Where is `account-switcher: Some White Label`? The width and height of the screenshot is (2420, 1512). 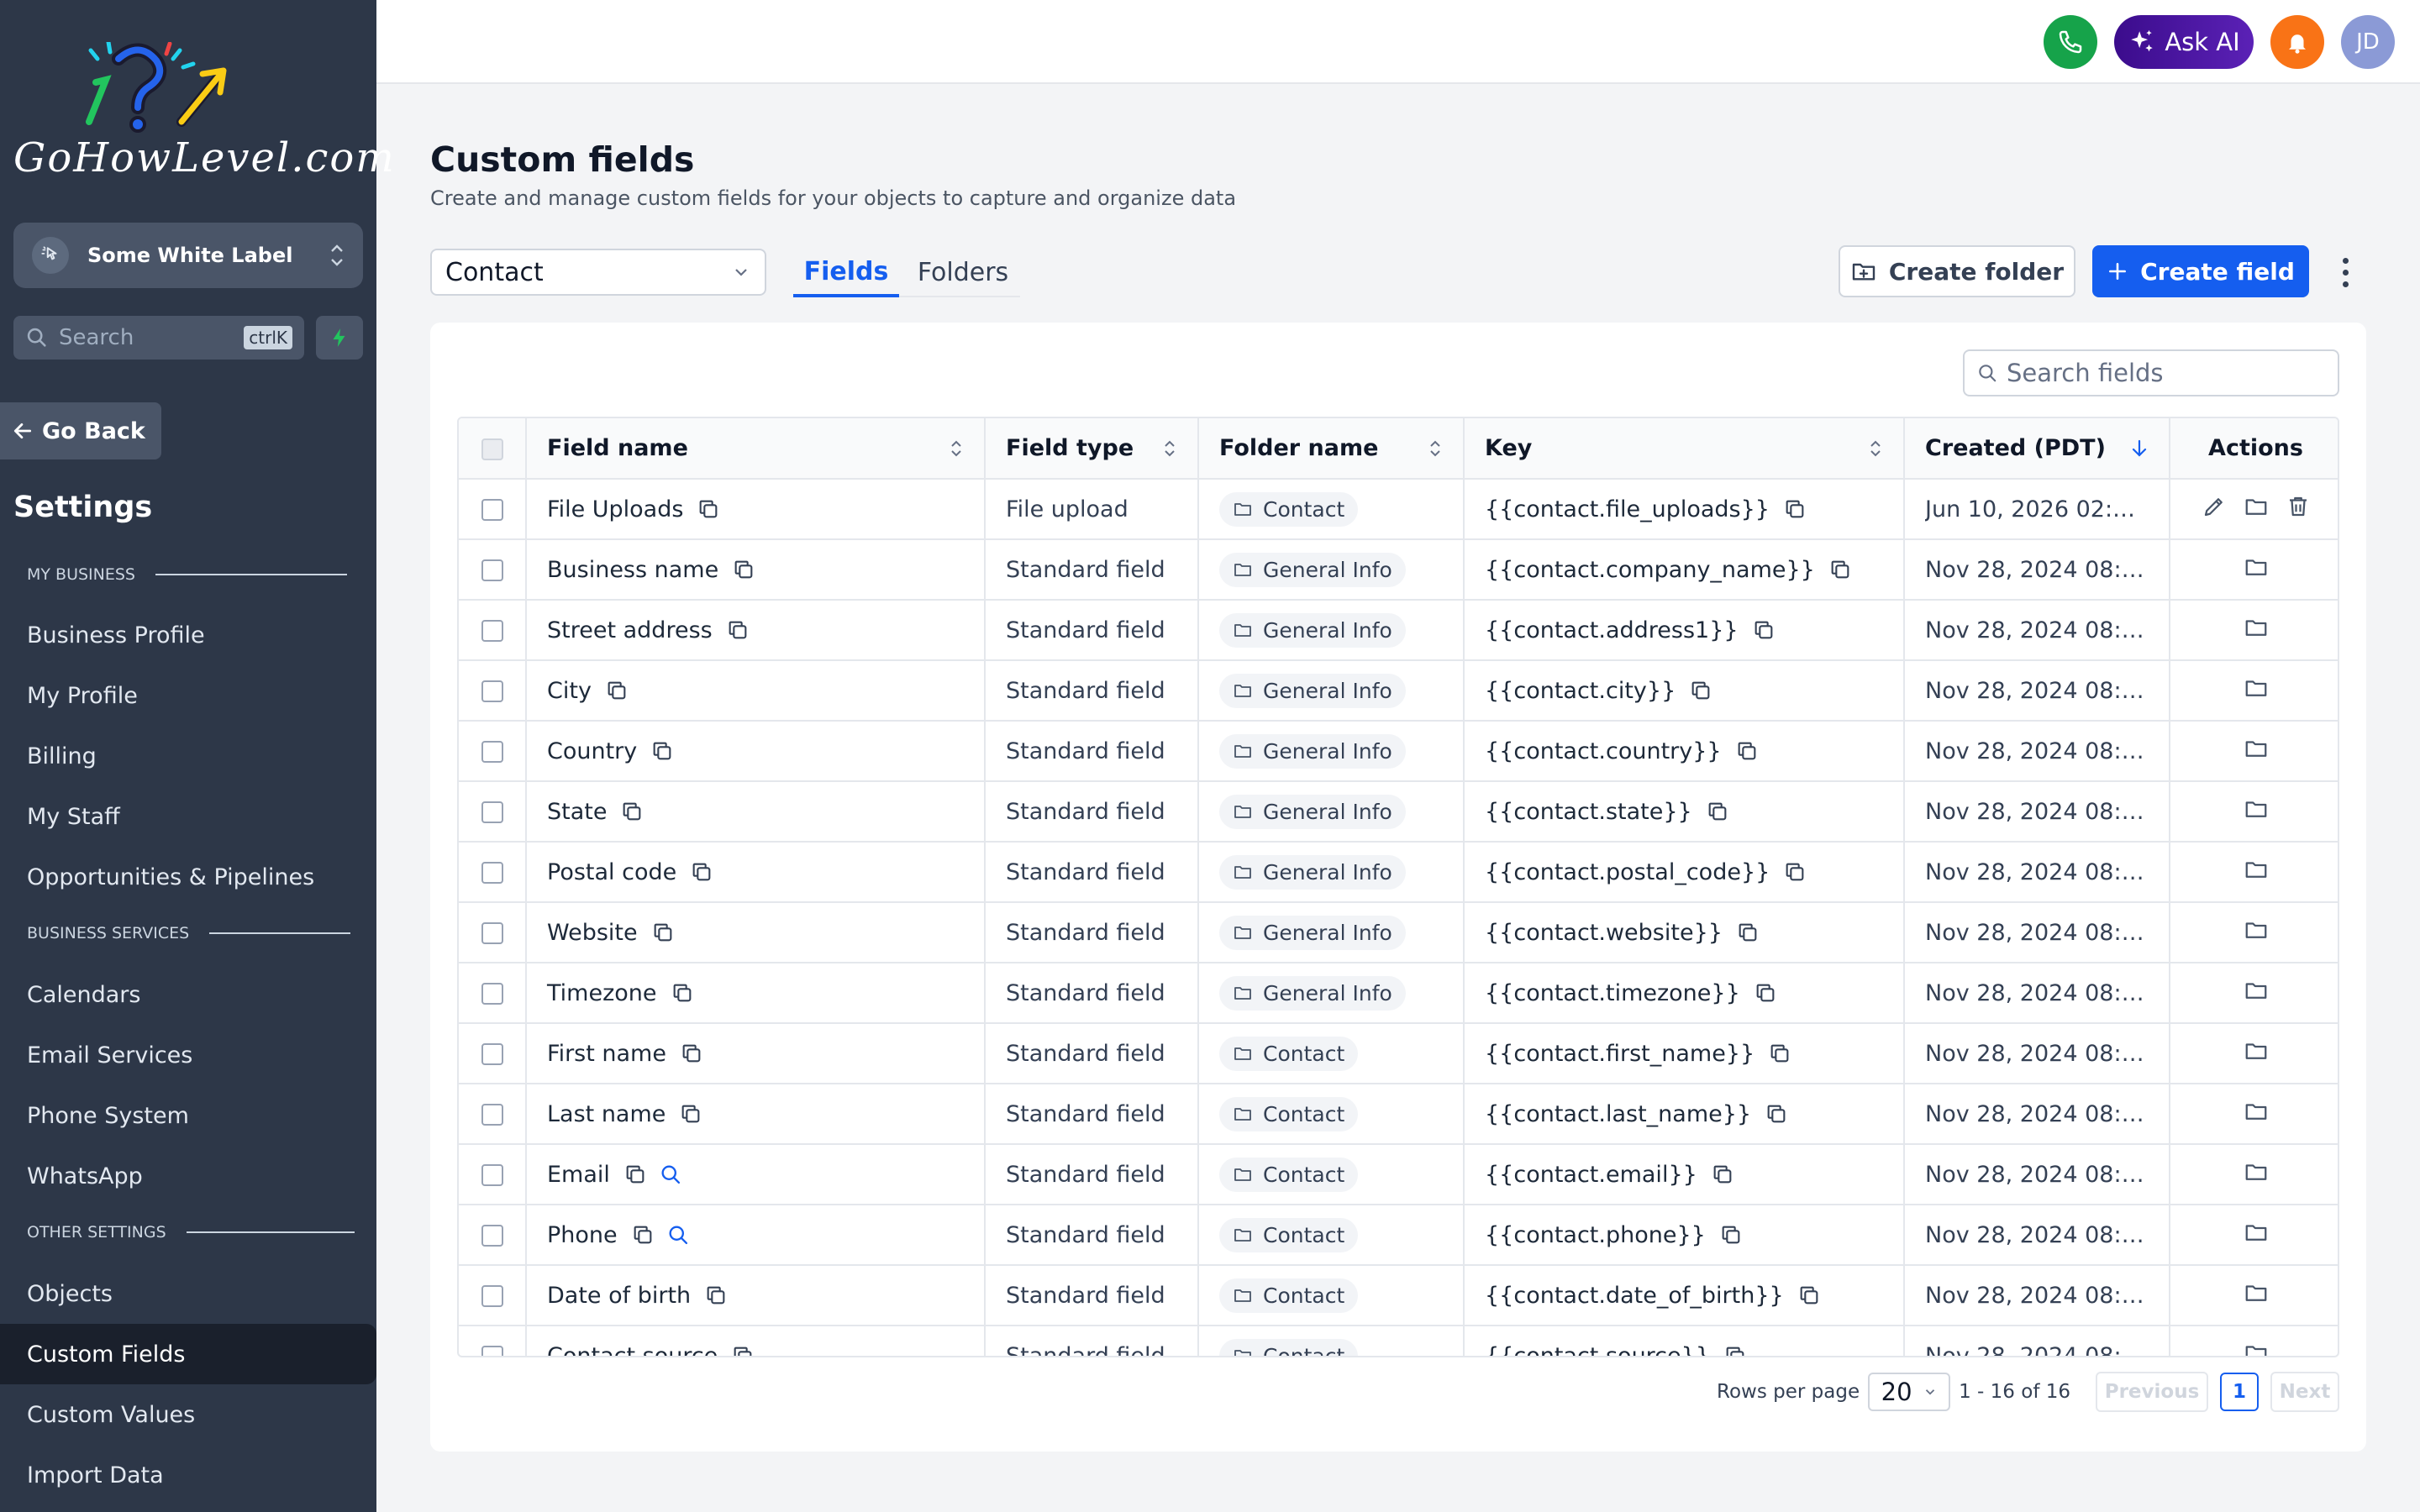 account-switcher: Some White Label is located at coordinates (188, 255).